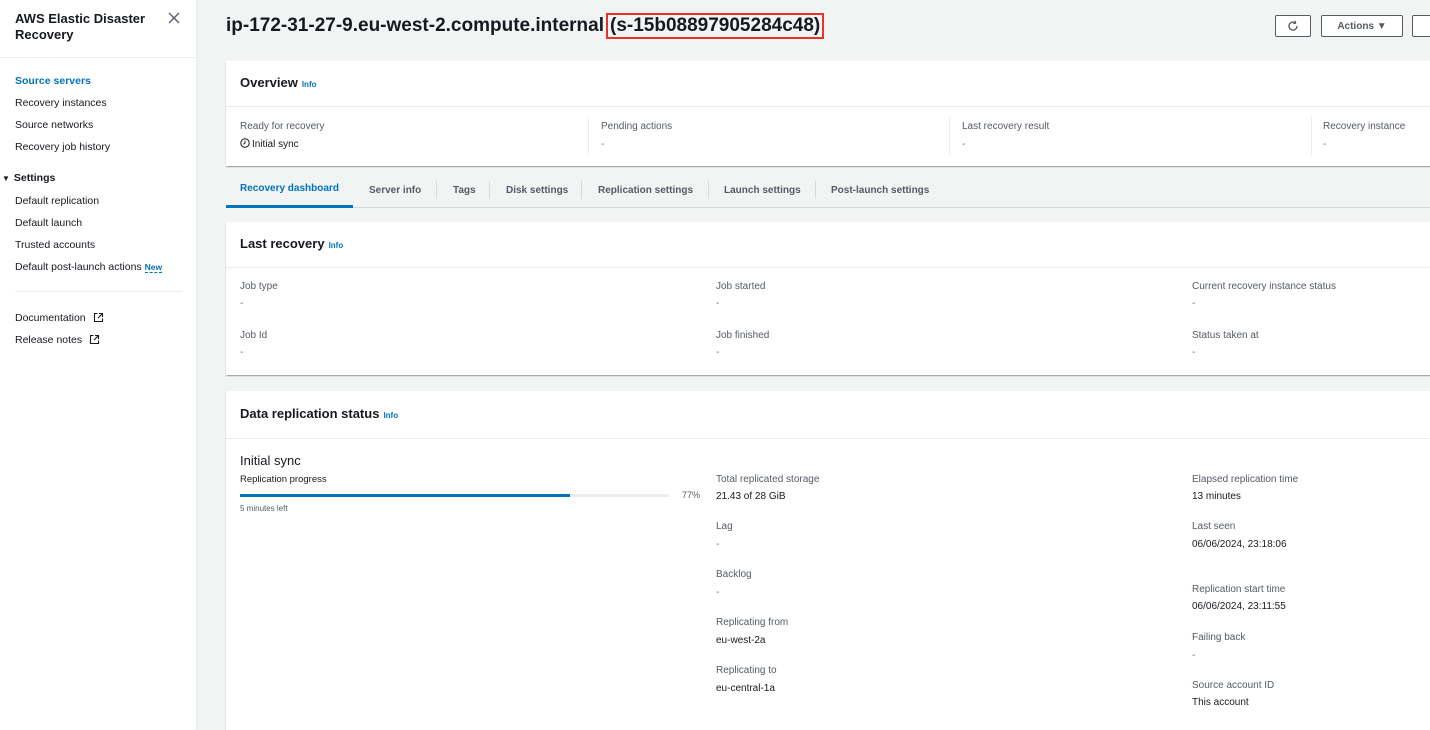  I want to click on sidebar-item-source-networks: Source networks, so click(54, 125).